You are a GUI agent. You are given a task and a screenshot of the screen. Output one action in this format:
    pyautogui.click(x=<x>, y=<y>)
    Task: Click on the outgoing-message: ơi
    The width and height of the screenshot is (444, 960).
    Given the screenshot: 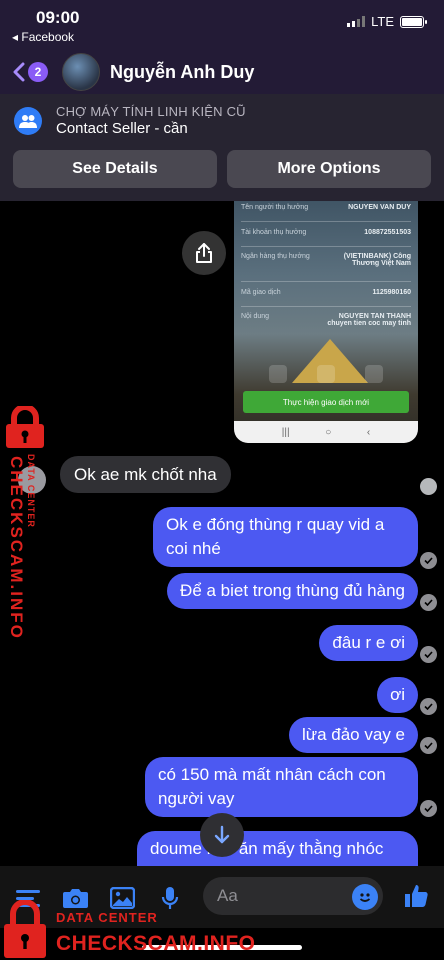 What is the action you would take?
    pyautogui.click(x=397, y=695)
    